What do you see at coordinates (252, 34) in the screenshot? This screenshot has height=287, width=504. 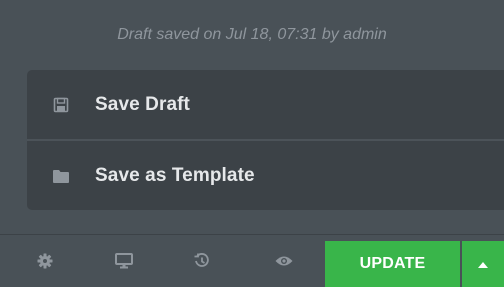 I see `draft-status-text: Draft saved on Jul 18, 07:31 by admin` at bounding box center [252, 34].